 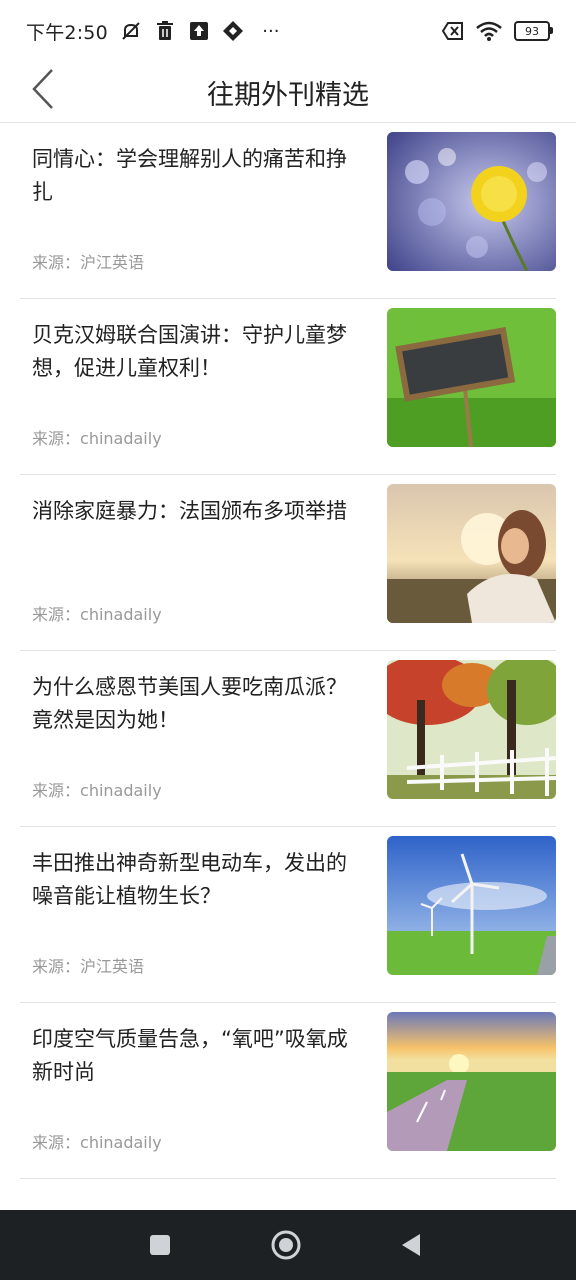 I want to click on back-icon, so click(x=411, y=1245).